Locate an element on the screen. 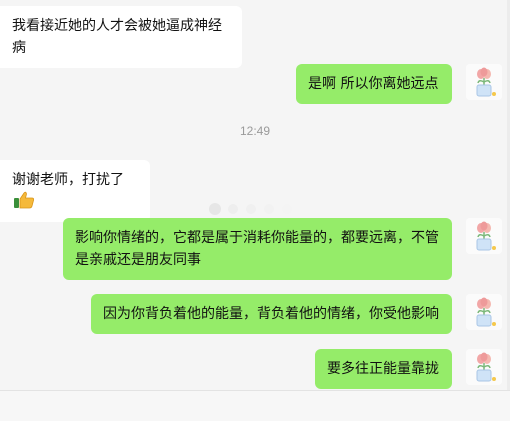  message-text: 要多往正能量靠拢 is located at coordinates (383, 369).